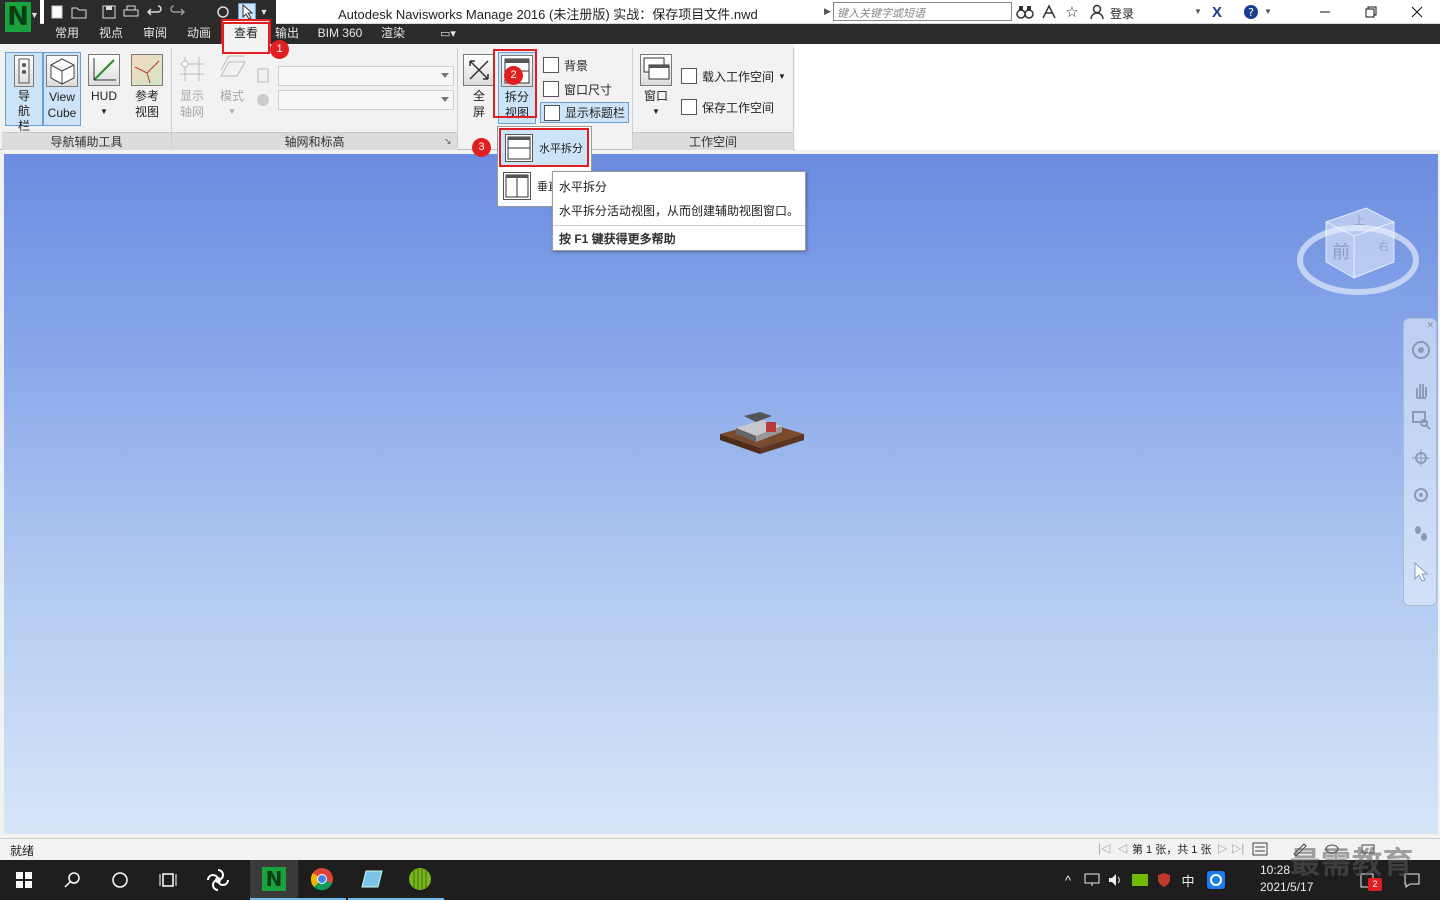 This screenshot has height=900, width=1440. Describe the element at coordinates (551, 65) in the screenshot. I see `background-icon` at that location.